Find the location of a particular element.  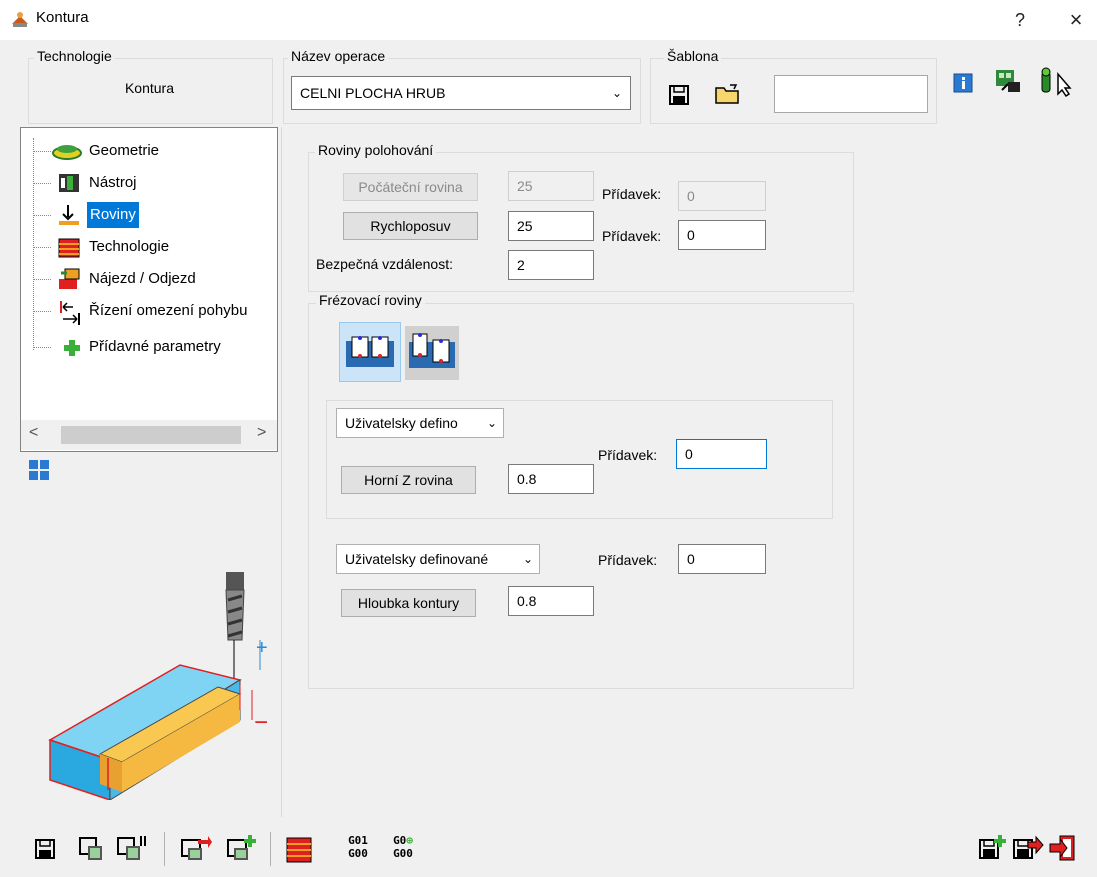

bezpecna-label: Bezpečná vzdálenost: is located at coordinates (384, 264).